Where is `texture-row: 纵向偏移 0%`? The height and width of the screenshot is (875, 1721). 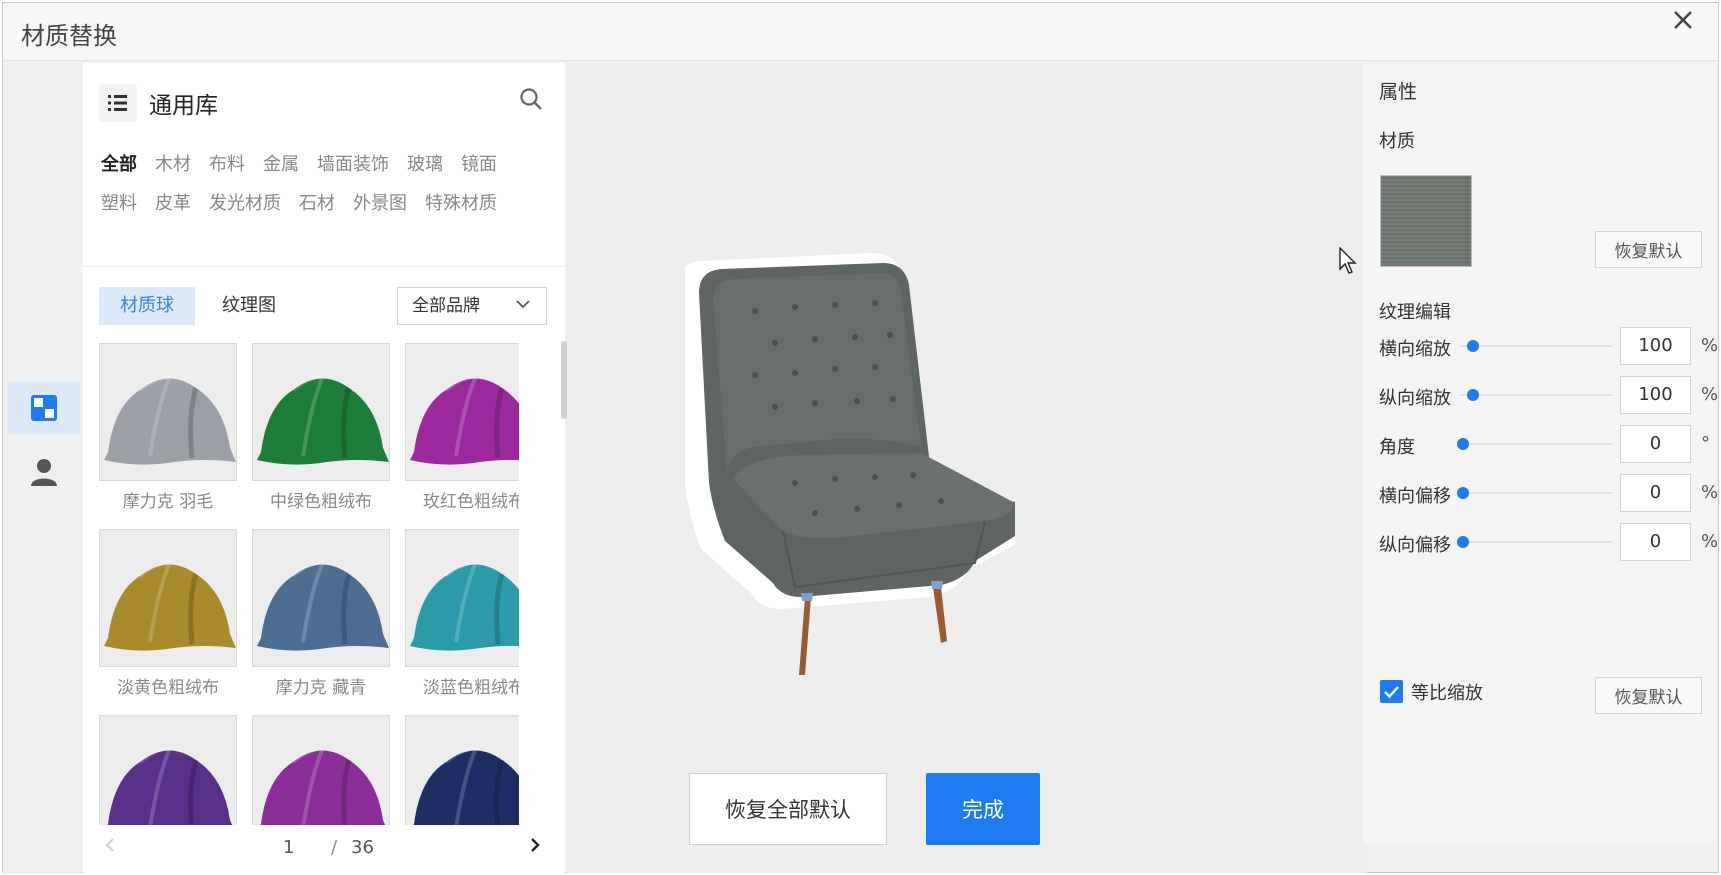
texture-row: 纵向偏移 0% is located at coordinates (1548, 542).